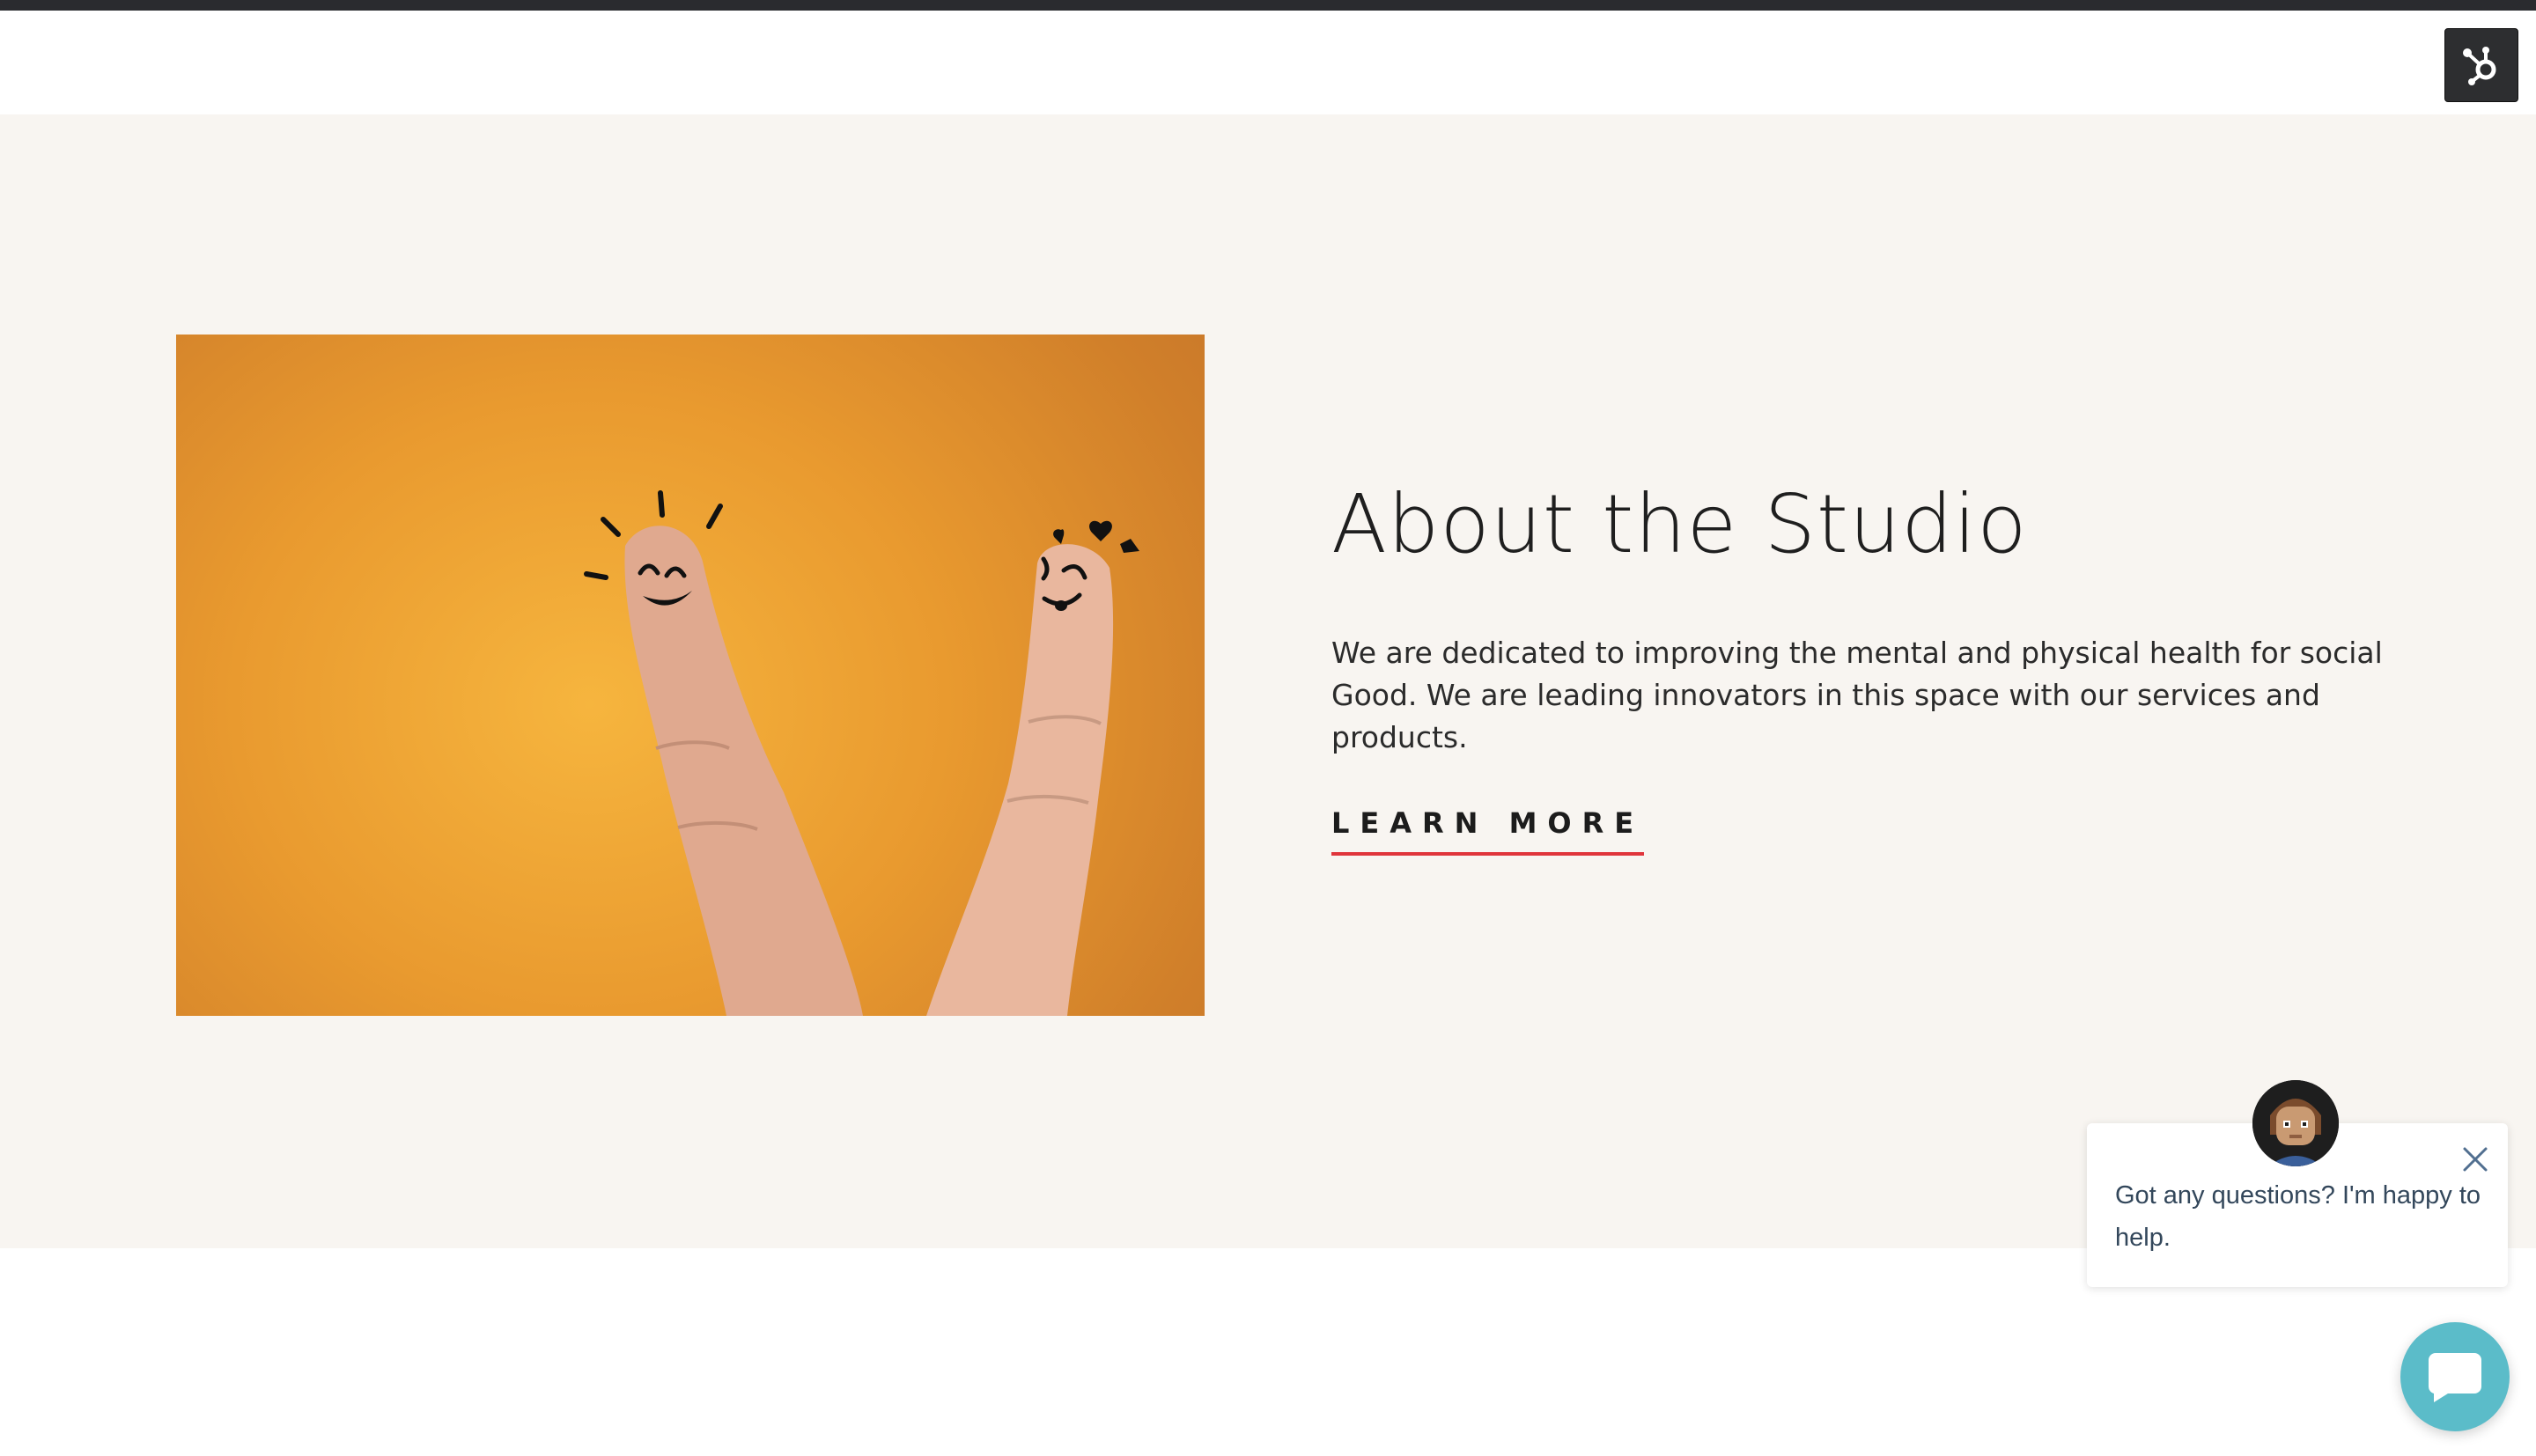 The image size is (2536, 1456). I want to click on chat-launcher-button, so click(2455, 1376).